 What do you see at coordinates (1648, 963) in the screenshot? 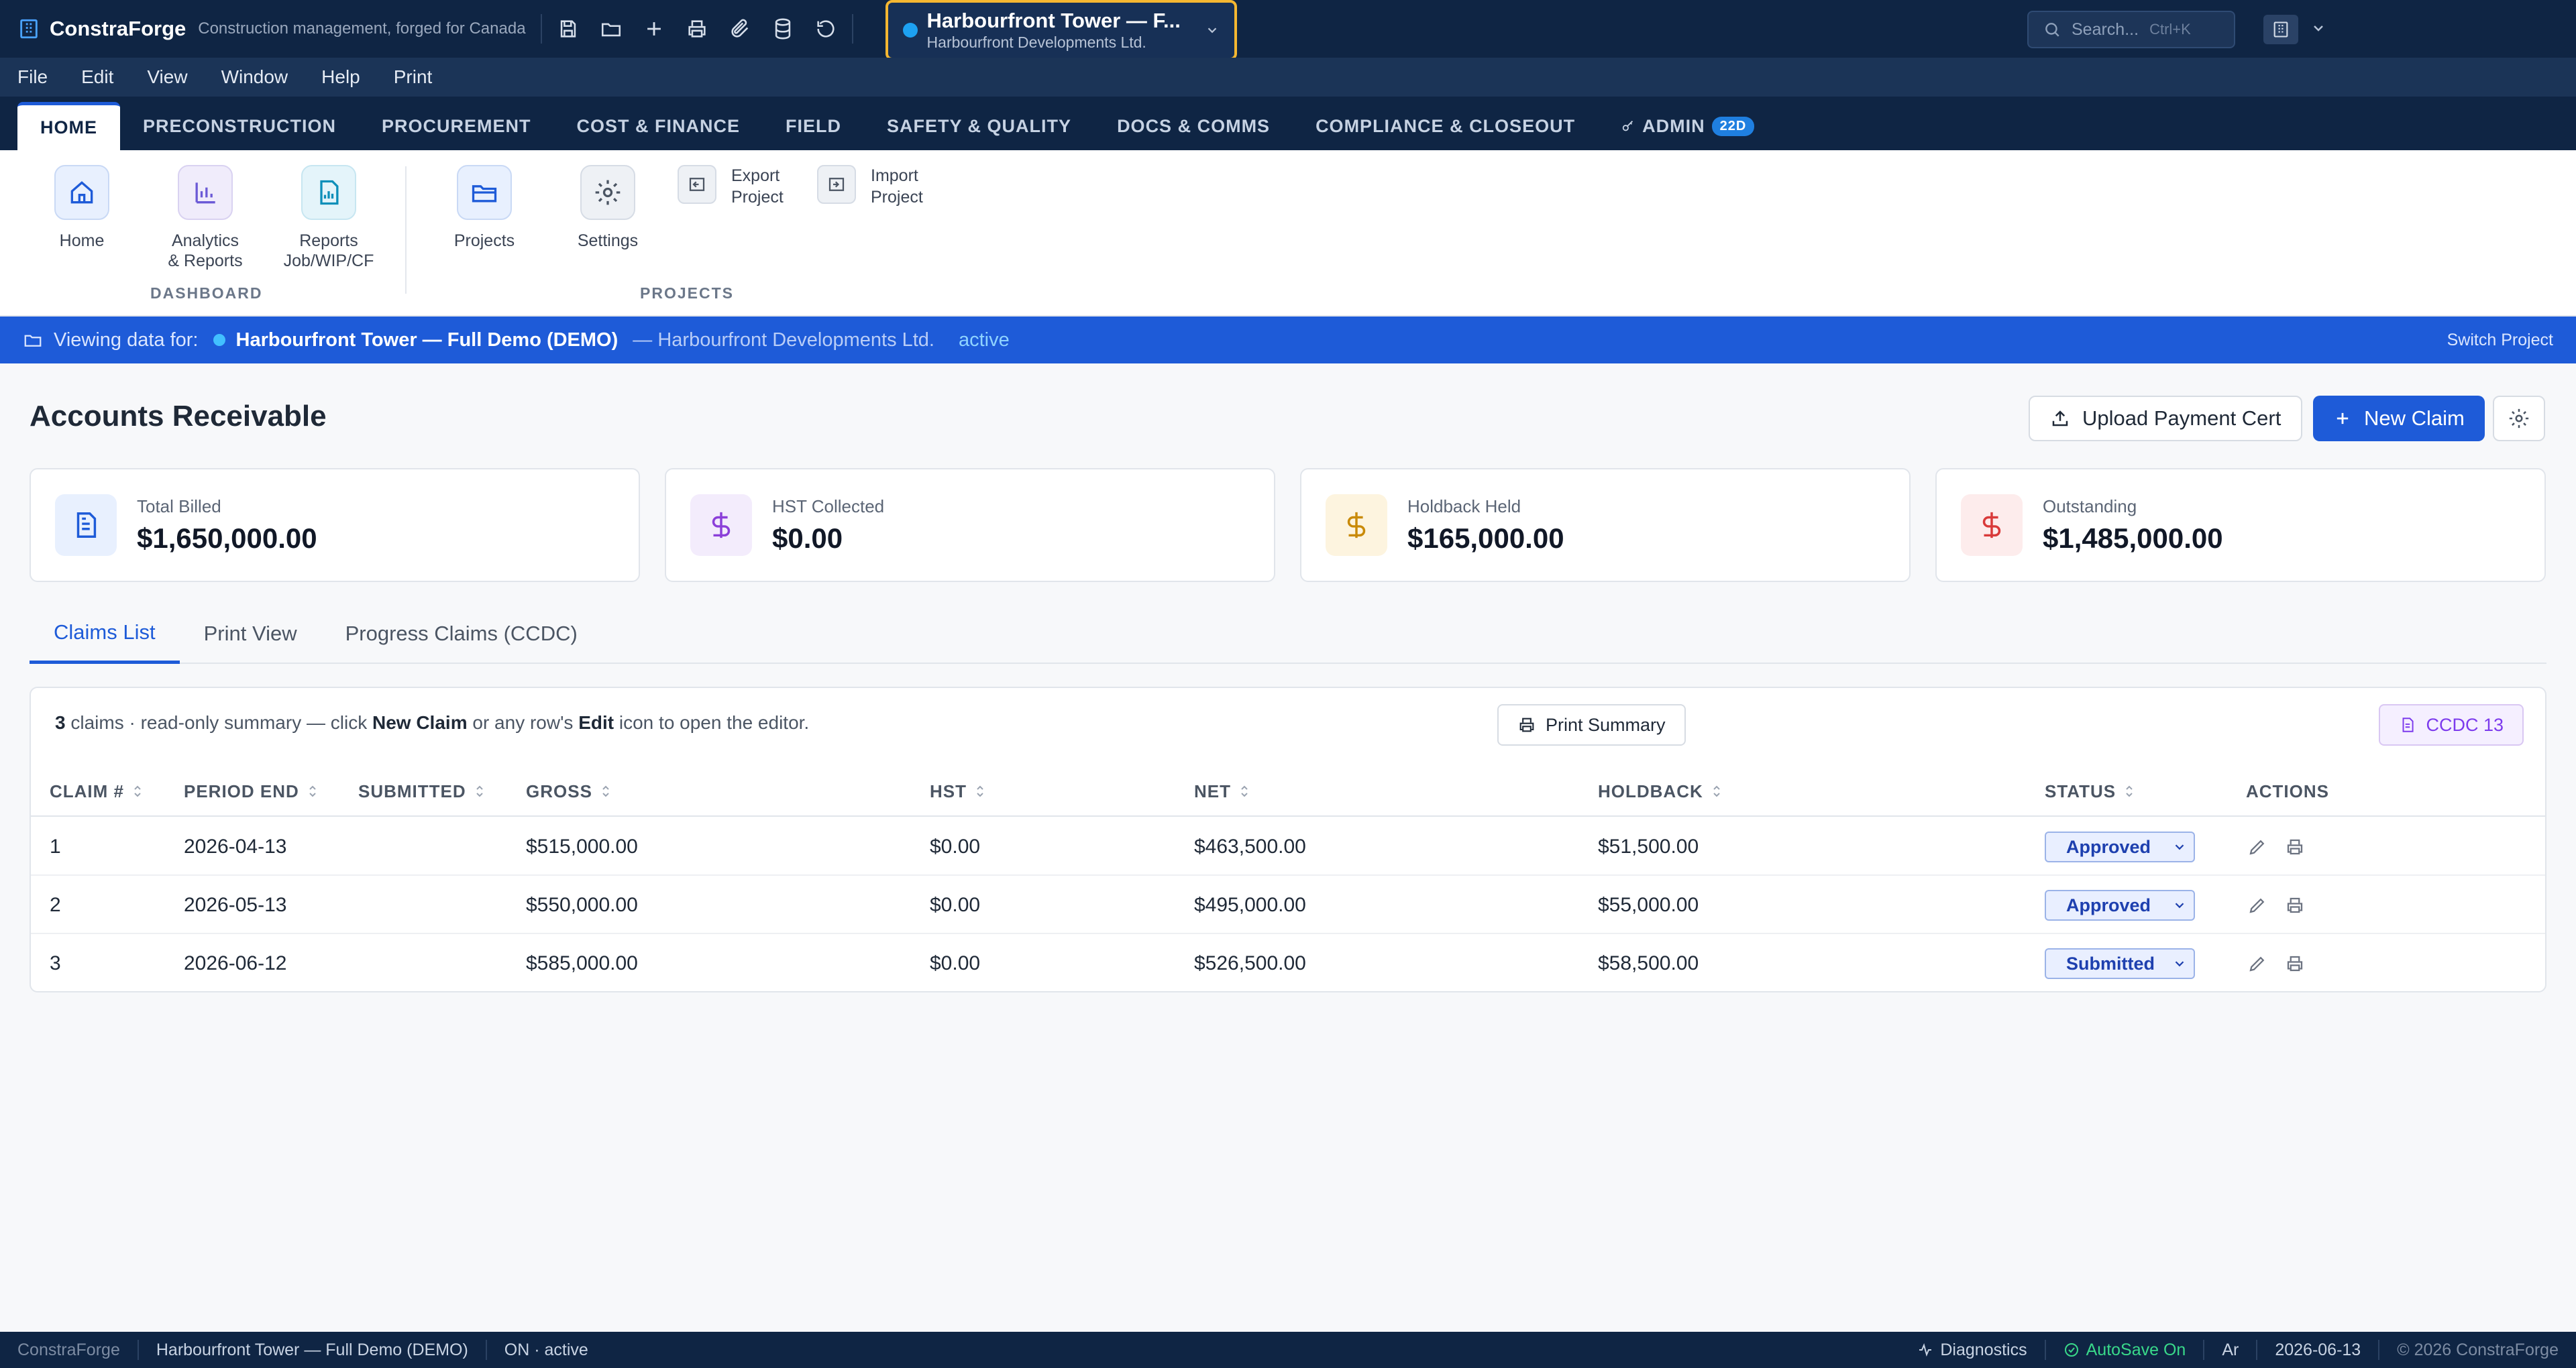
I see `cell-holdback: $58,500.00` at bounding box center [1648, 963].